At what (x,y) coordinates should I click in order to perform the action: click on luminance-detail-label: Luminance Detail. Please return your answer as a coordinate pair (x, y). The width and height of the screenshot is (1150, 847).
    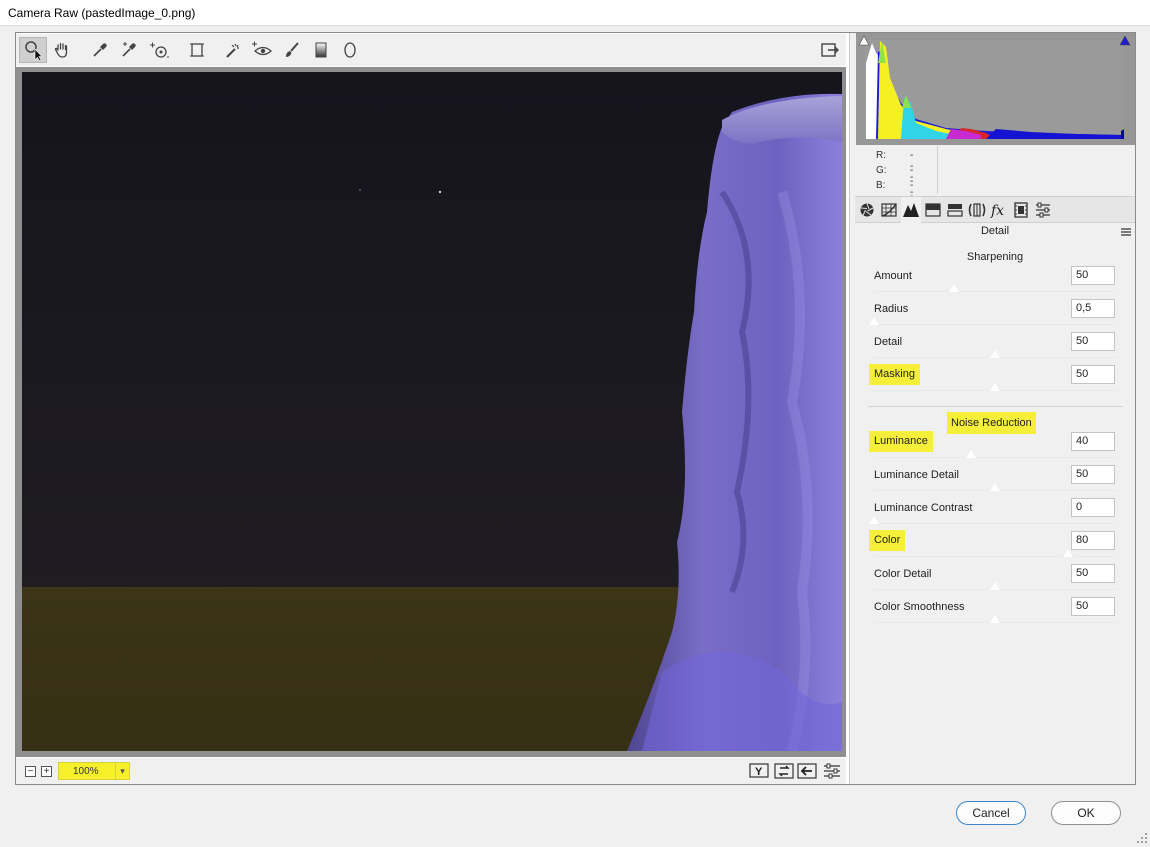
    Looking at the image, I should click on (916, 475).